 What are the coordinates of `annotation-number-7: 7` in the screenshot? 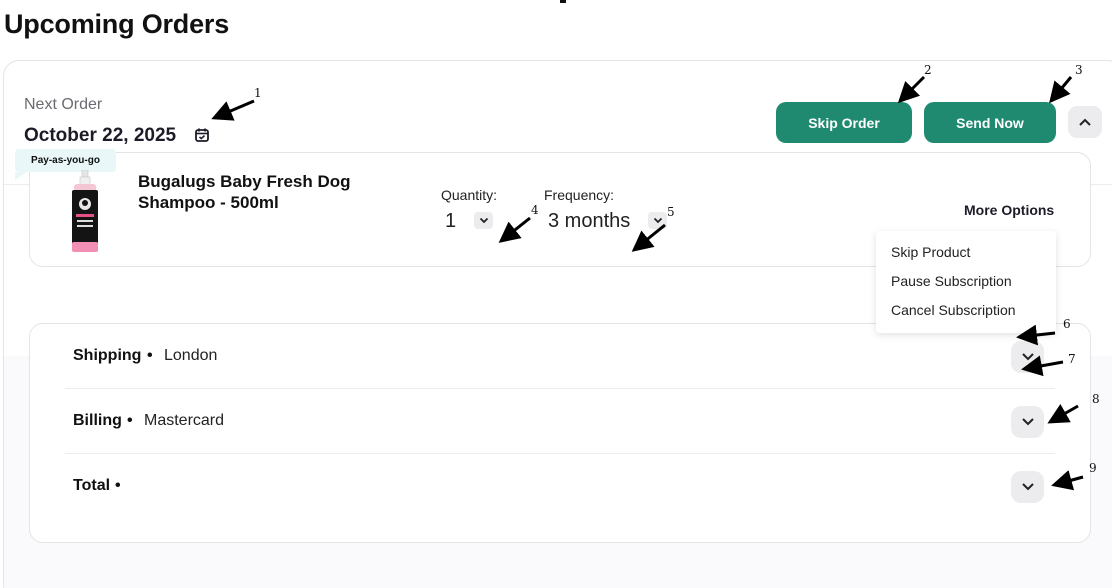 It's located at (1072, 359).